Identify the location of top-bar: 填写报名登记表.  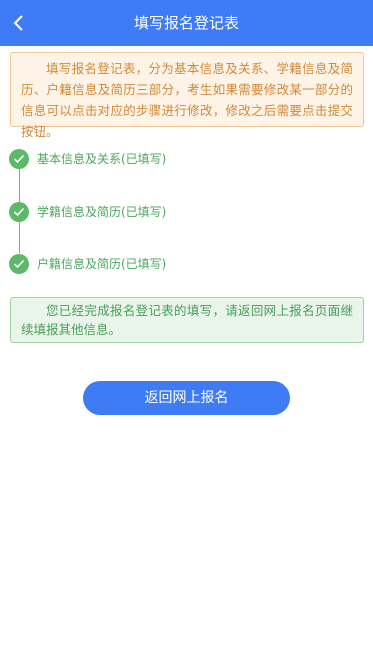
(186, 23).